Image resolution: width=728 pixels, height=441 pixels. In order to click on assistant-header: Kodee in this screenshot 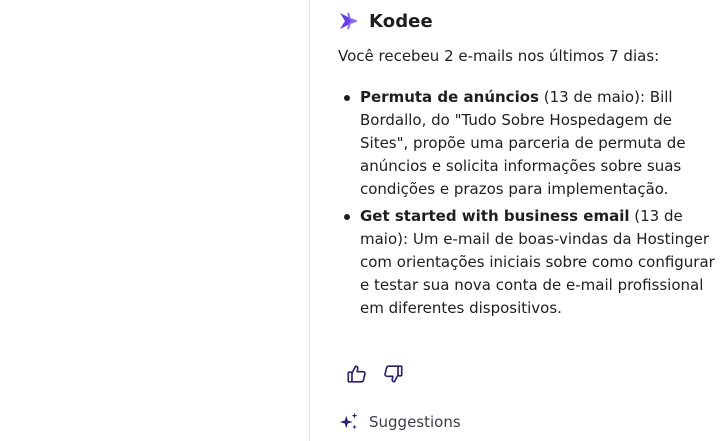, I will do `click(385, 21)`.